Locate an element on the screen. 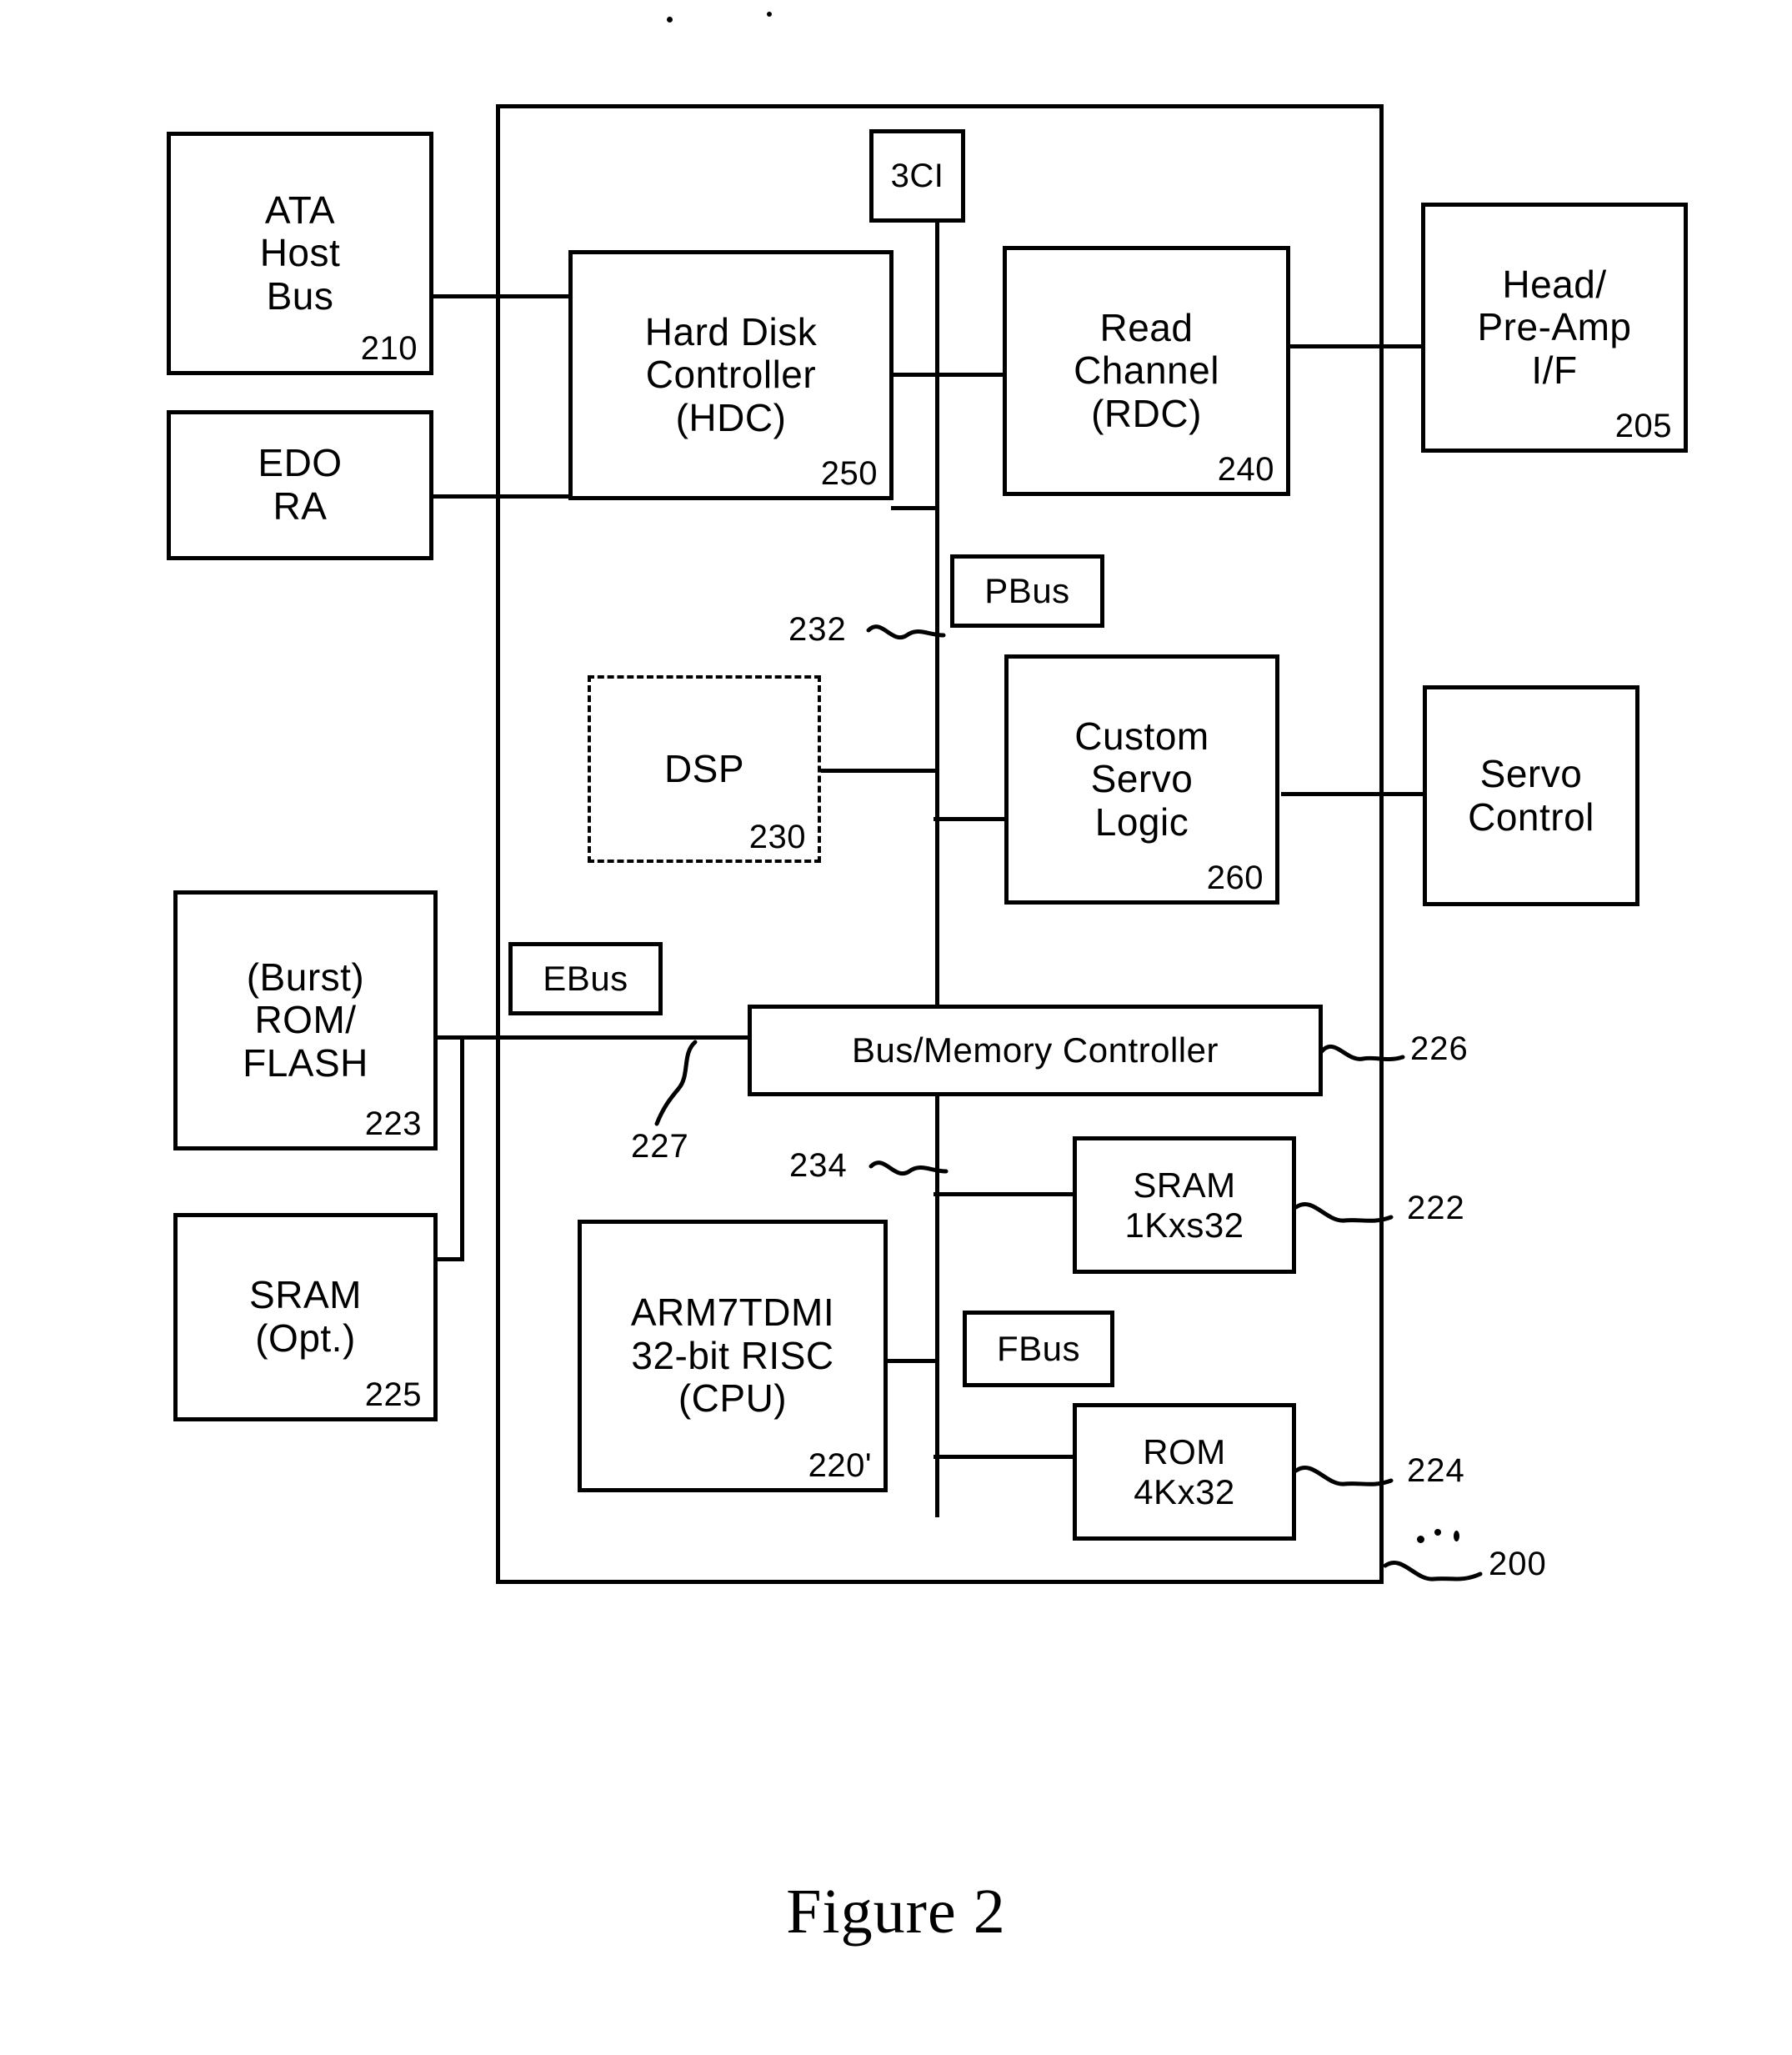 Image resolution: width=1792 pixels, height=2055 pixels. ref-number-232: 232 is located at coordinates (818, 629).